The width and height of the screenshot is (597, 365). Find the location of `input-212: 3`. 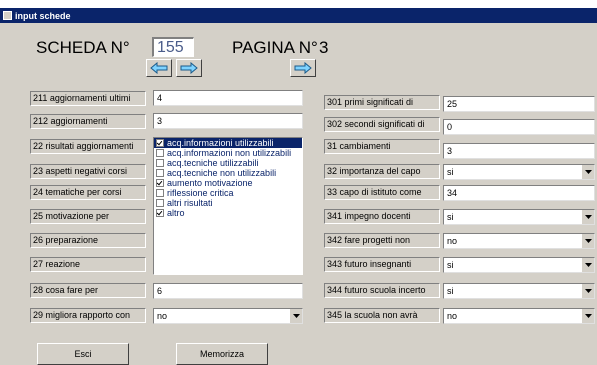

input-212: 3 is located at coordinates (228, 121).